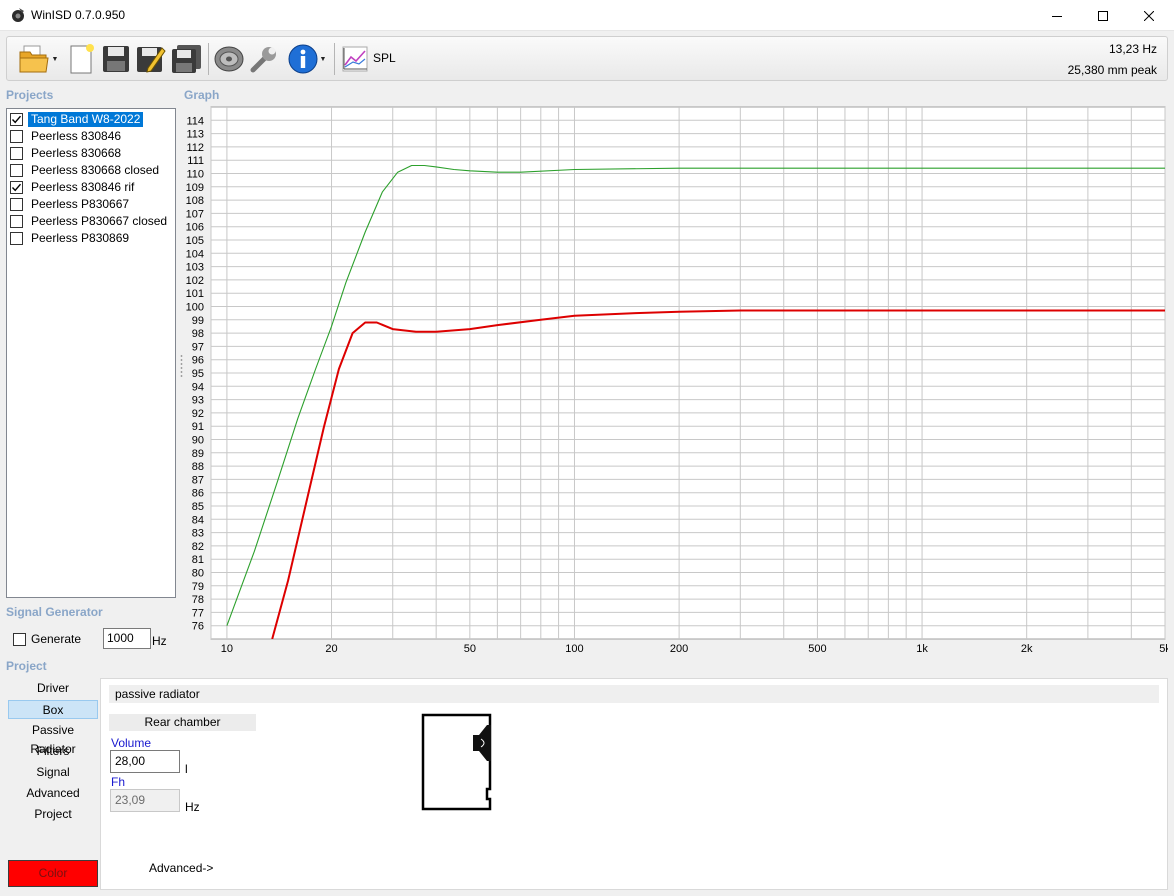  What do you see at coordinates (198, 587) in the screenshot?
I see `y-tick-label: 79` at bounding box center [198, 587].